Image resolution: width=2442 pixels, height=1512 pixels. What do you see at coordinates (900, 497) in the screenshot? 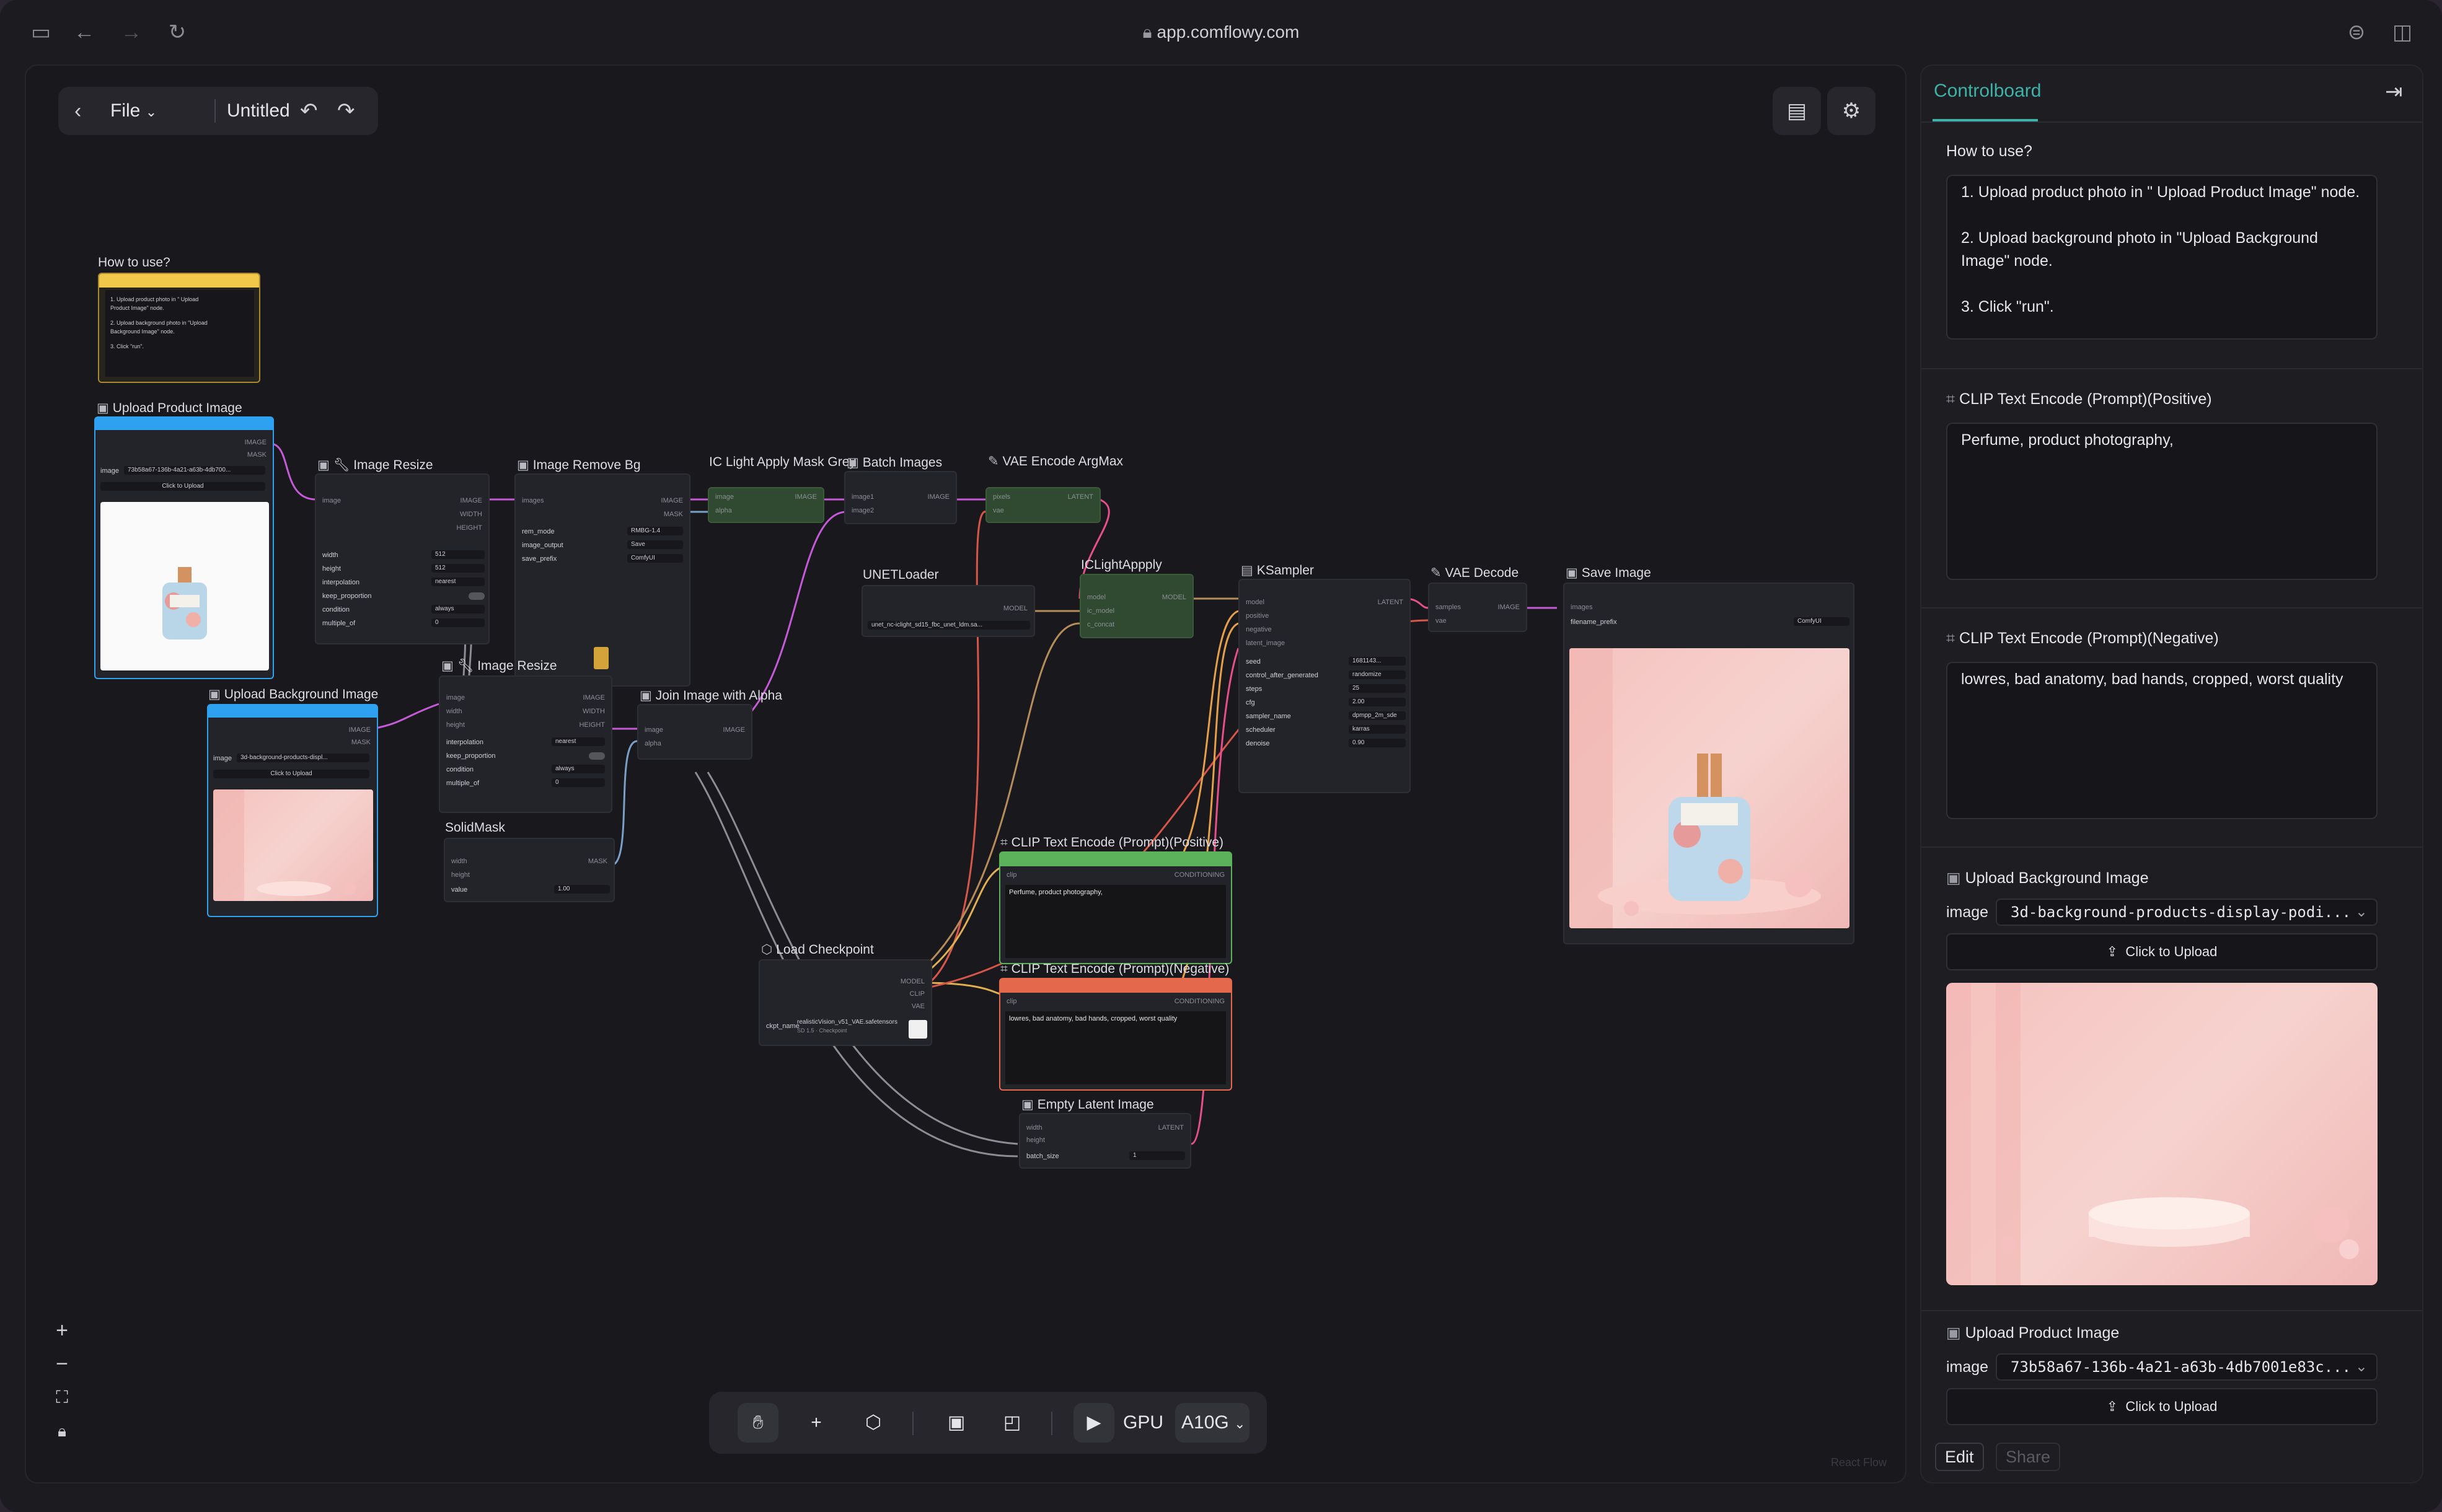
I see `batch-images-node: image1 image2 IMAGE` at bounding box center [900, 497].